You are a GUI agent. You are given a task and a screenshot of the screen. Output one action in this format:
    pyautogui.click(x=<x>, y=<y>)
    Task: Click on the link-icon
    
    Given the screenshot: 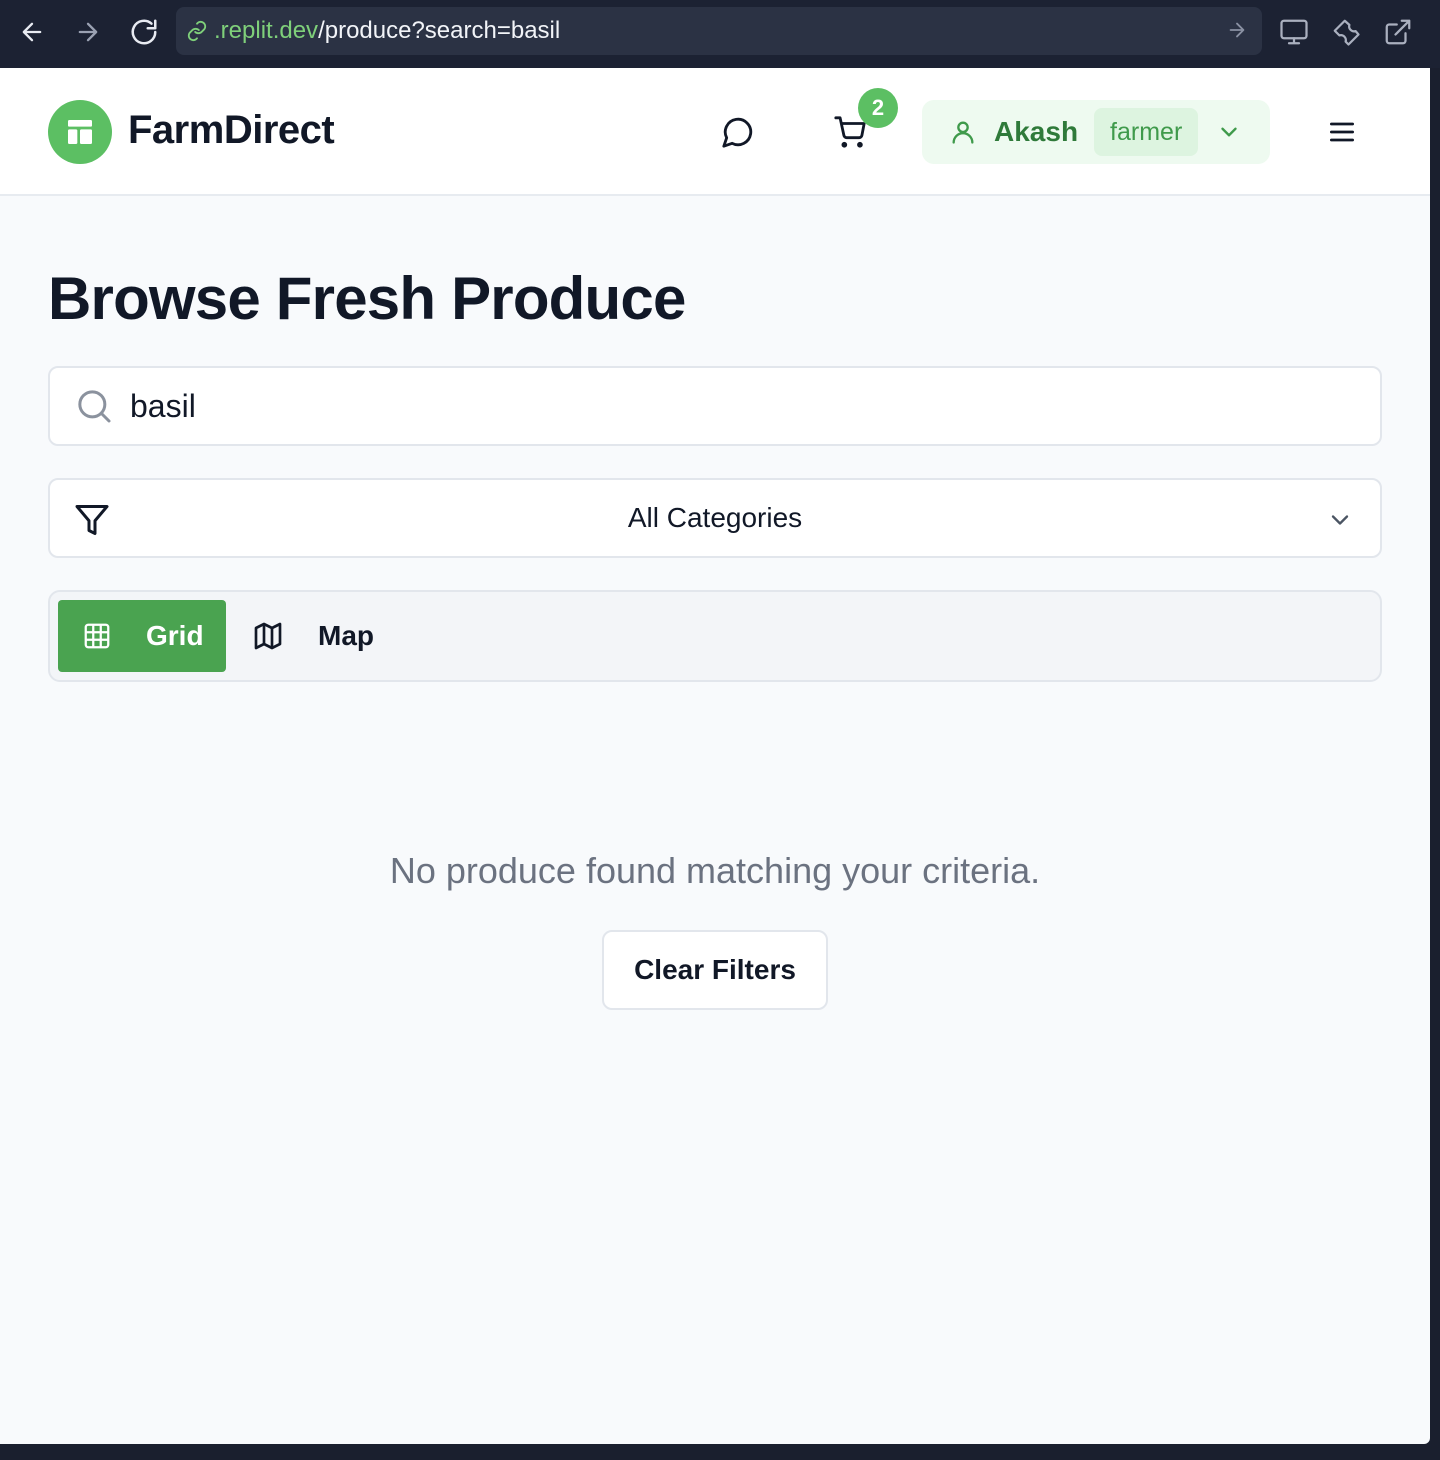 What is the action you would take?
    pyautogui.click(x=199, y=31)
    